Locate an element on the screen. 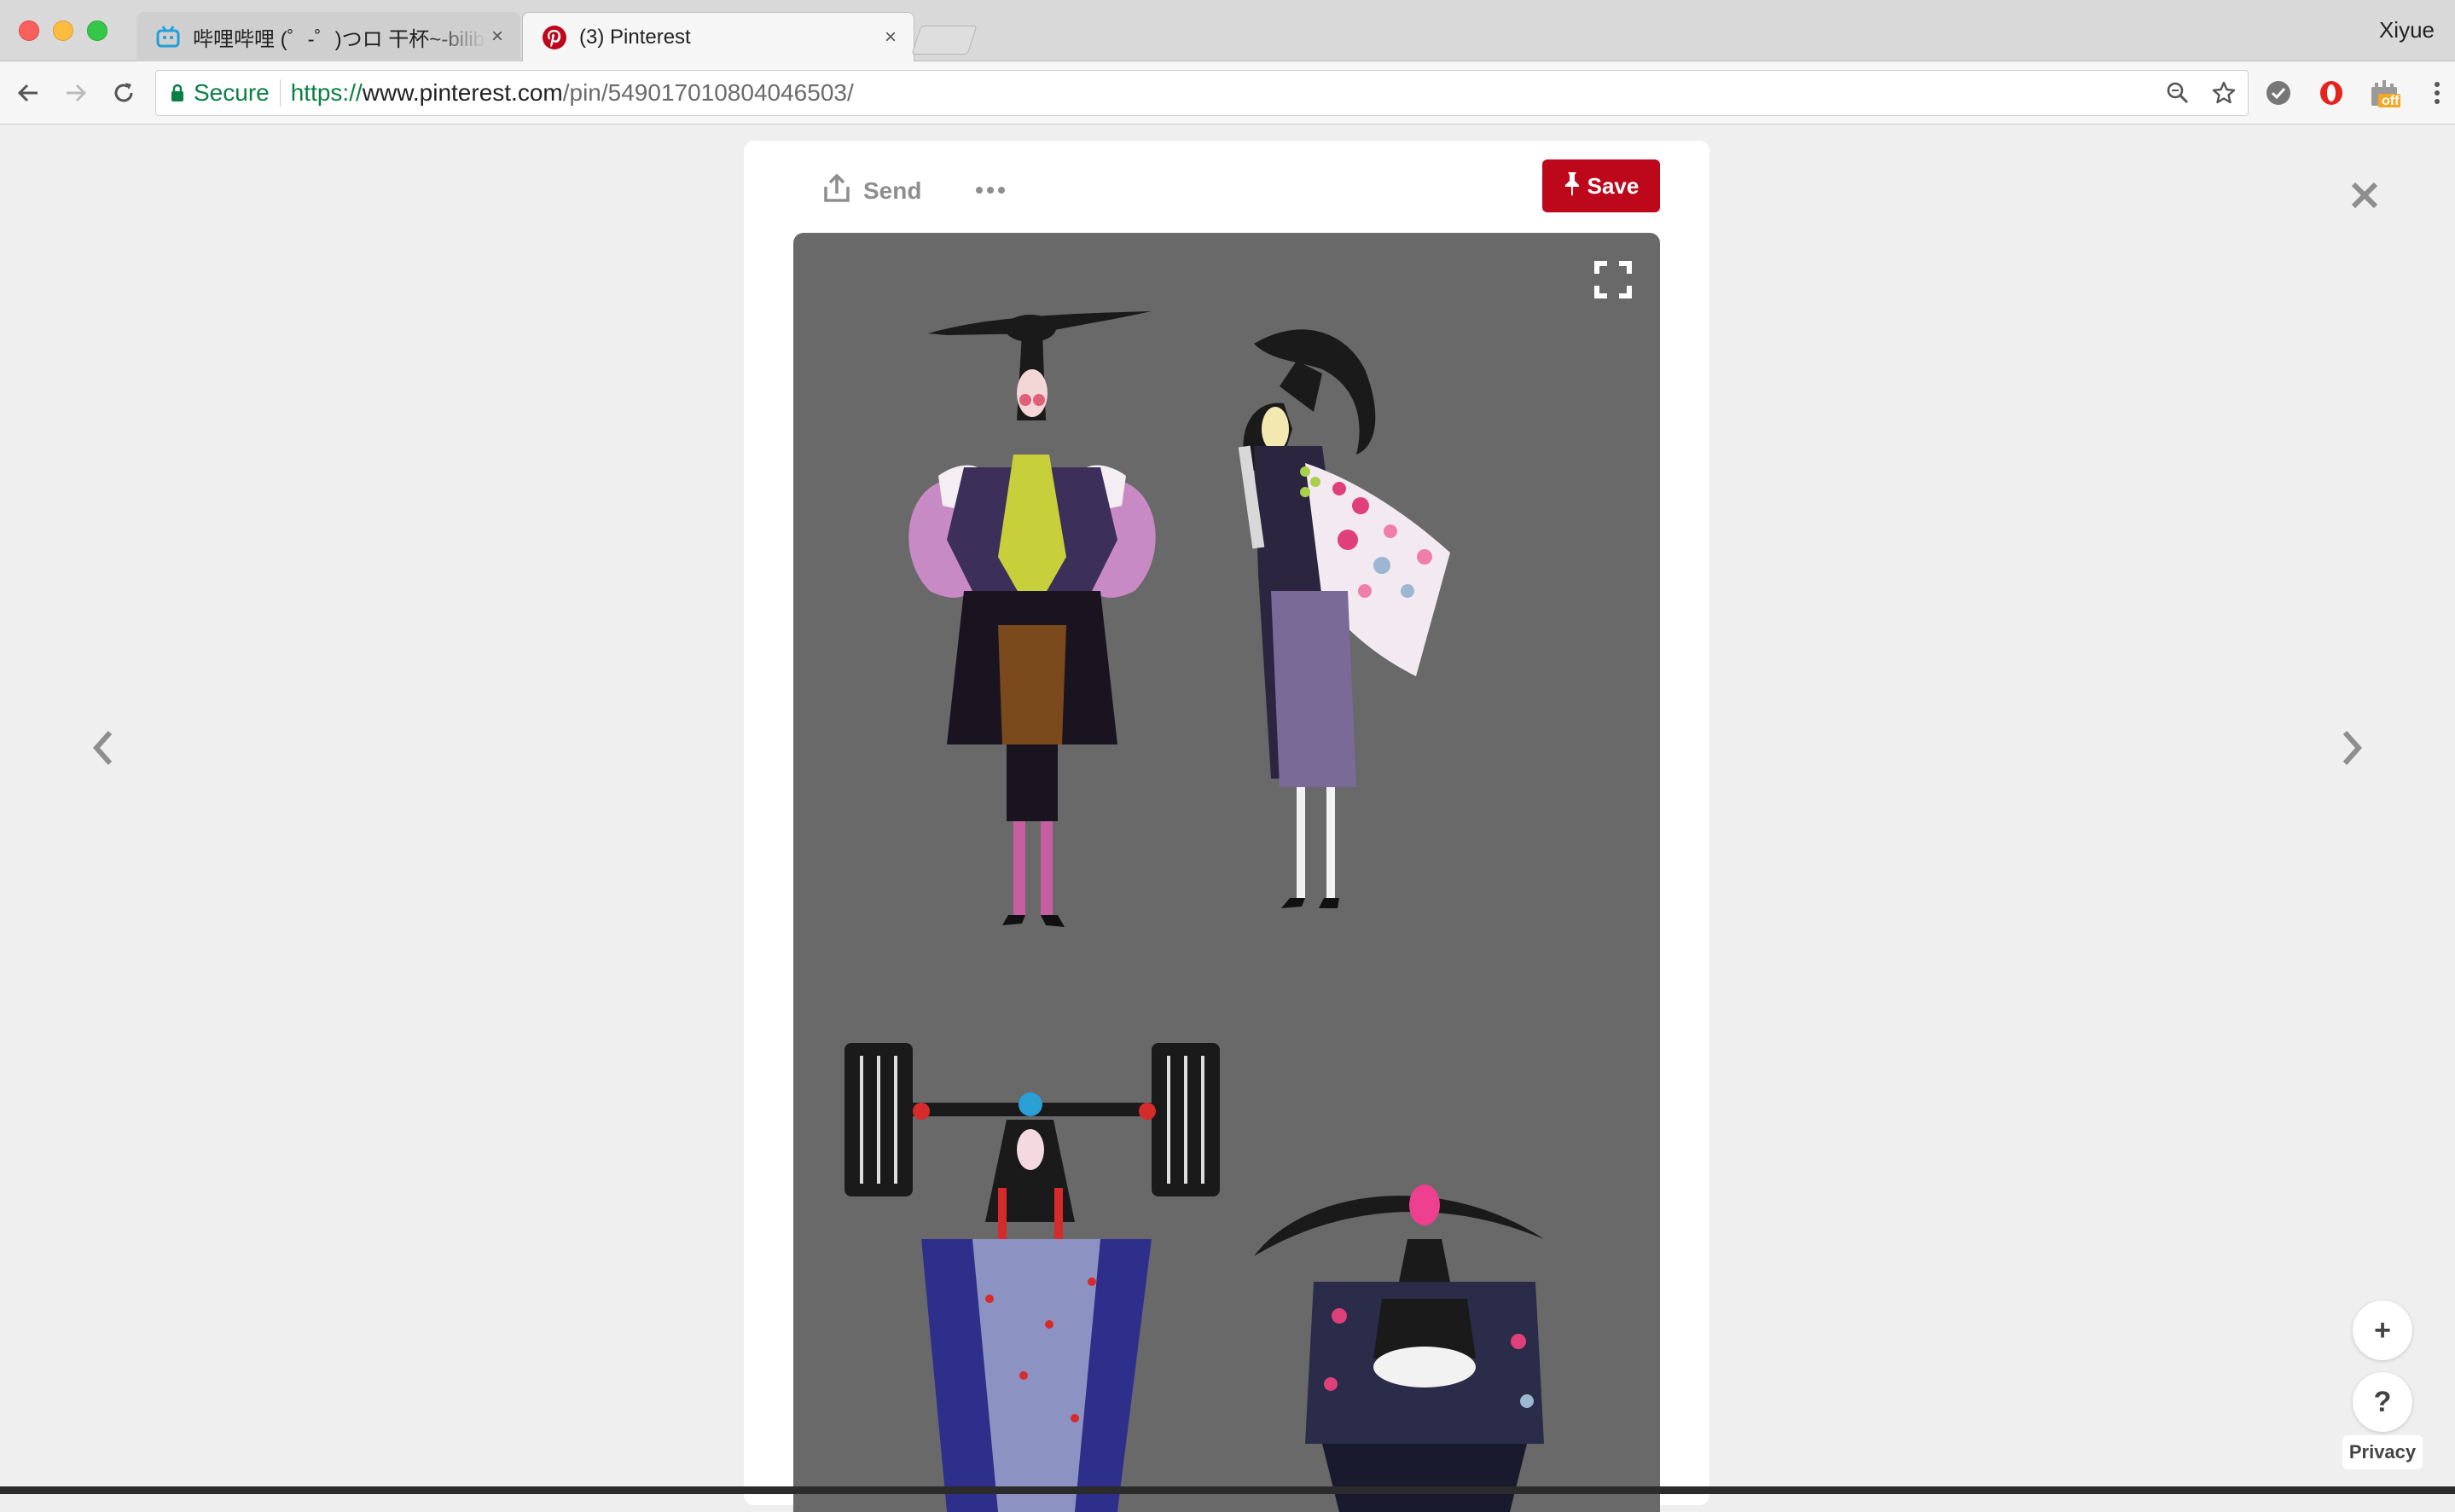 The height and width of the screenshot is (1512, 2455). previous-pin-arrow-icon is located at coordinates (102, 748).